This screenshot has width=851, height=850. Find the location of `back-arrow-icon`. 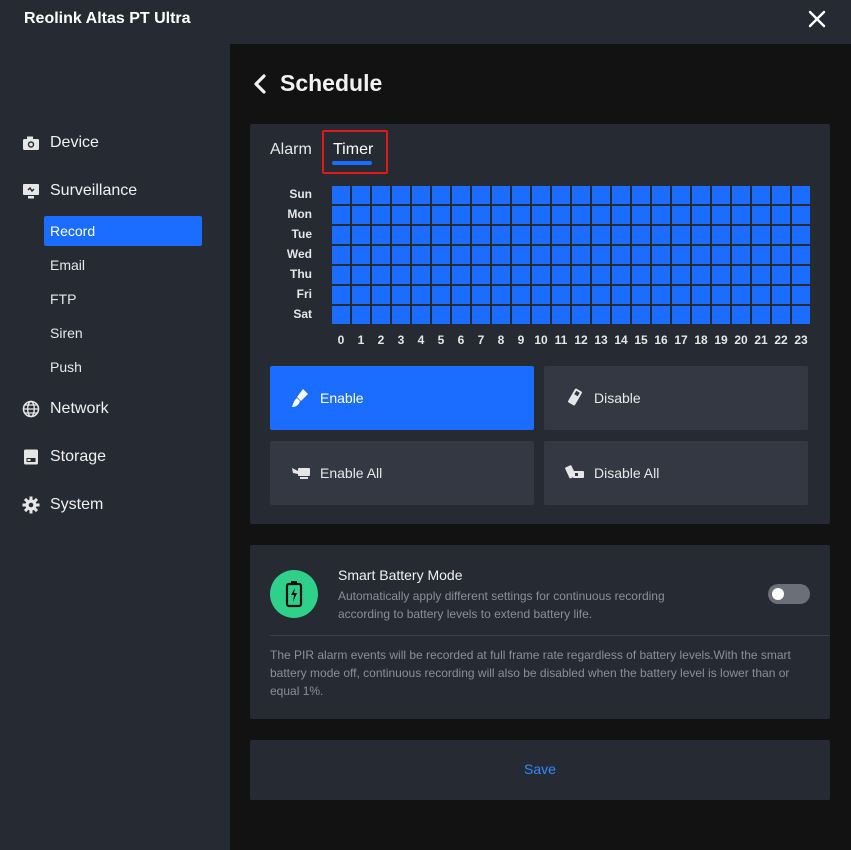

back-arrow-icon is located at coordinates (260, 84).